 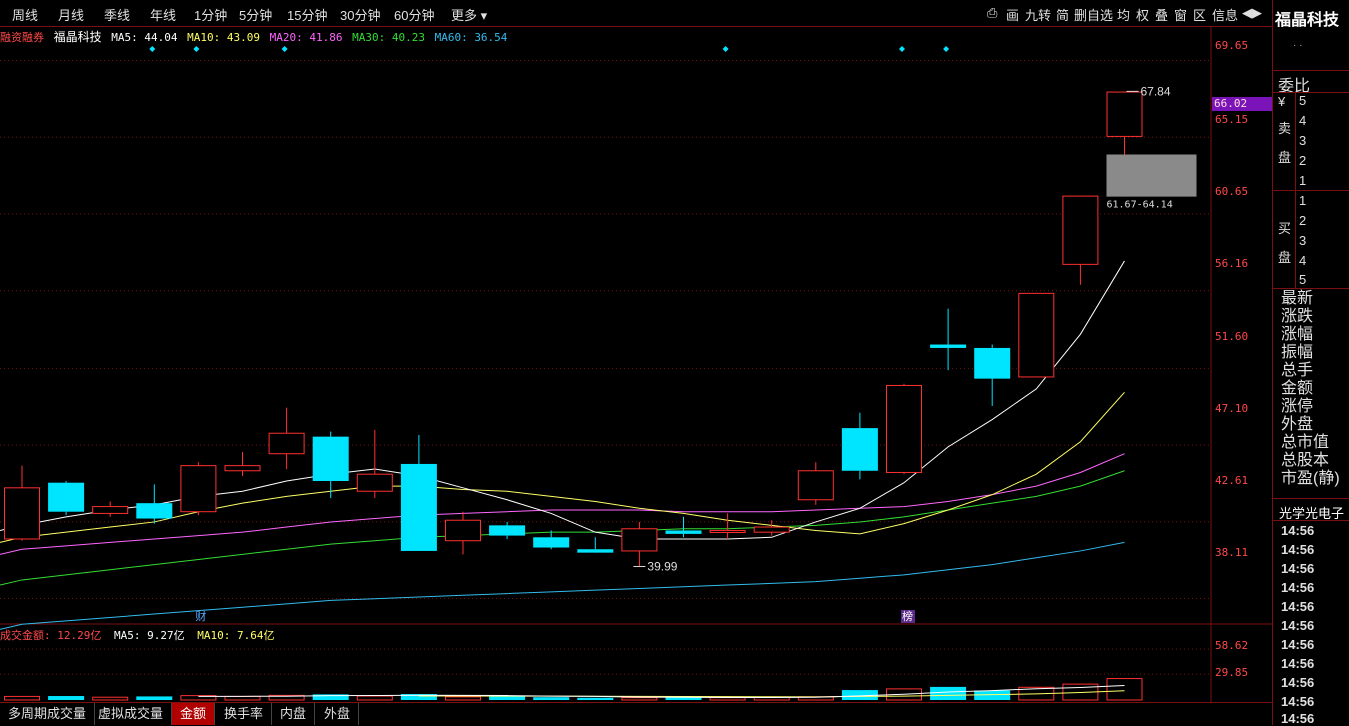 What do you see at coordinates (573, 689) in the screenshot?
I see `volume-bars` at bounding box center [573, 689].